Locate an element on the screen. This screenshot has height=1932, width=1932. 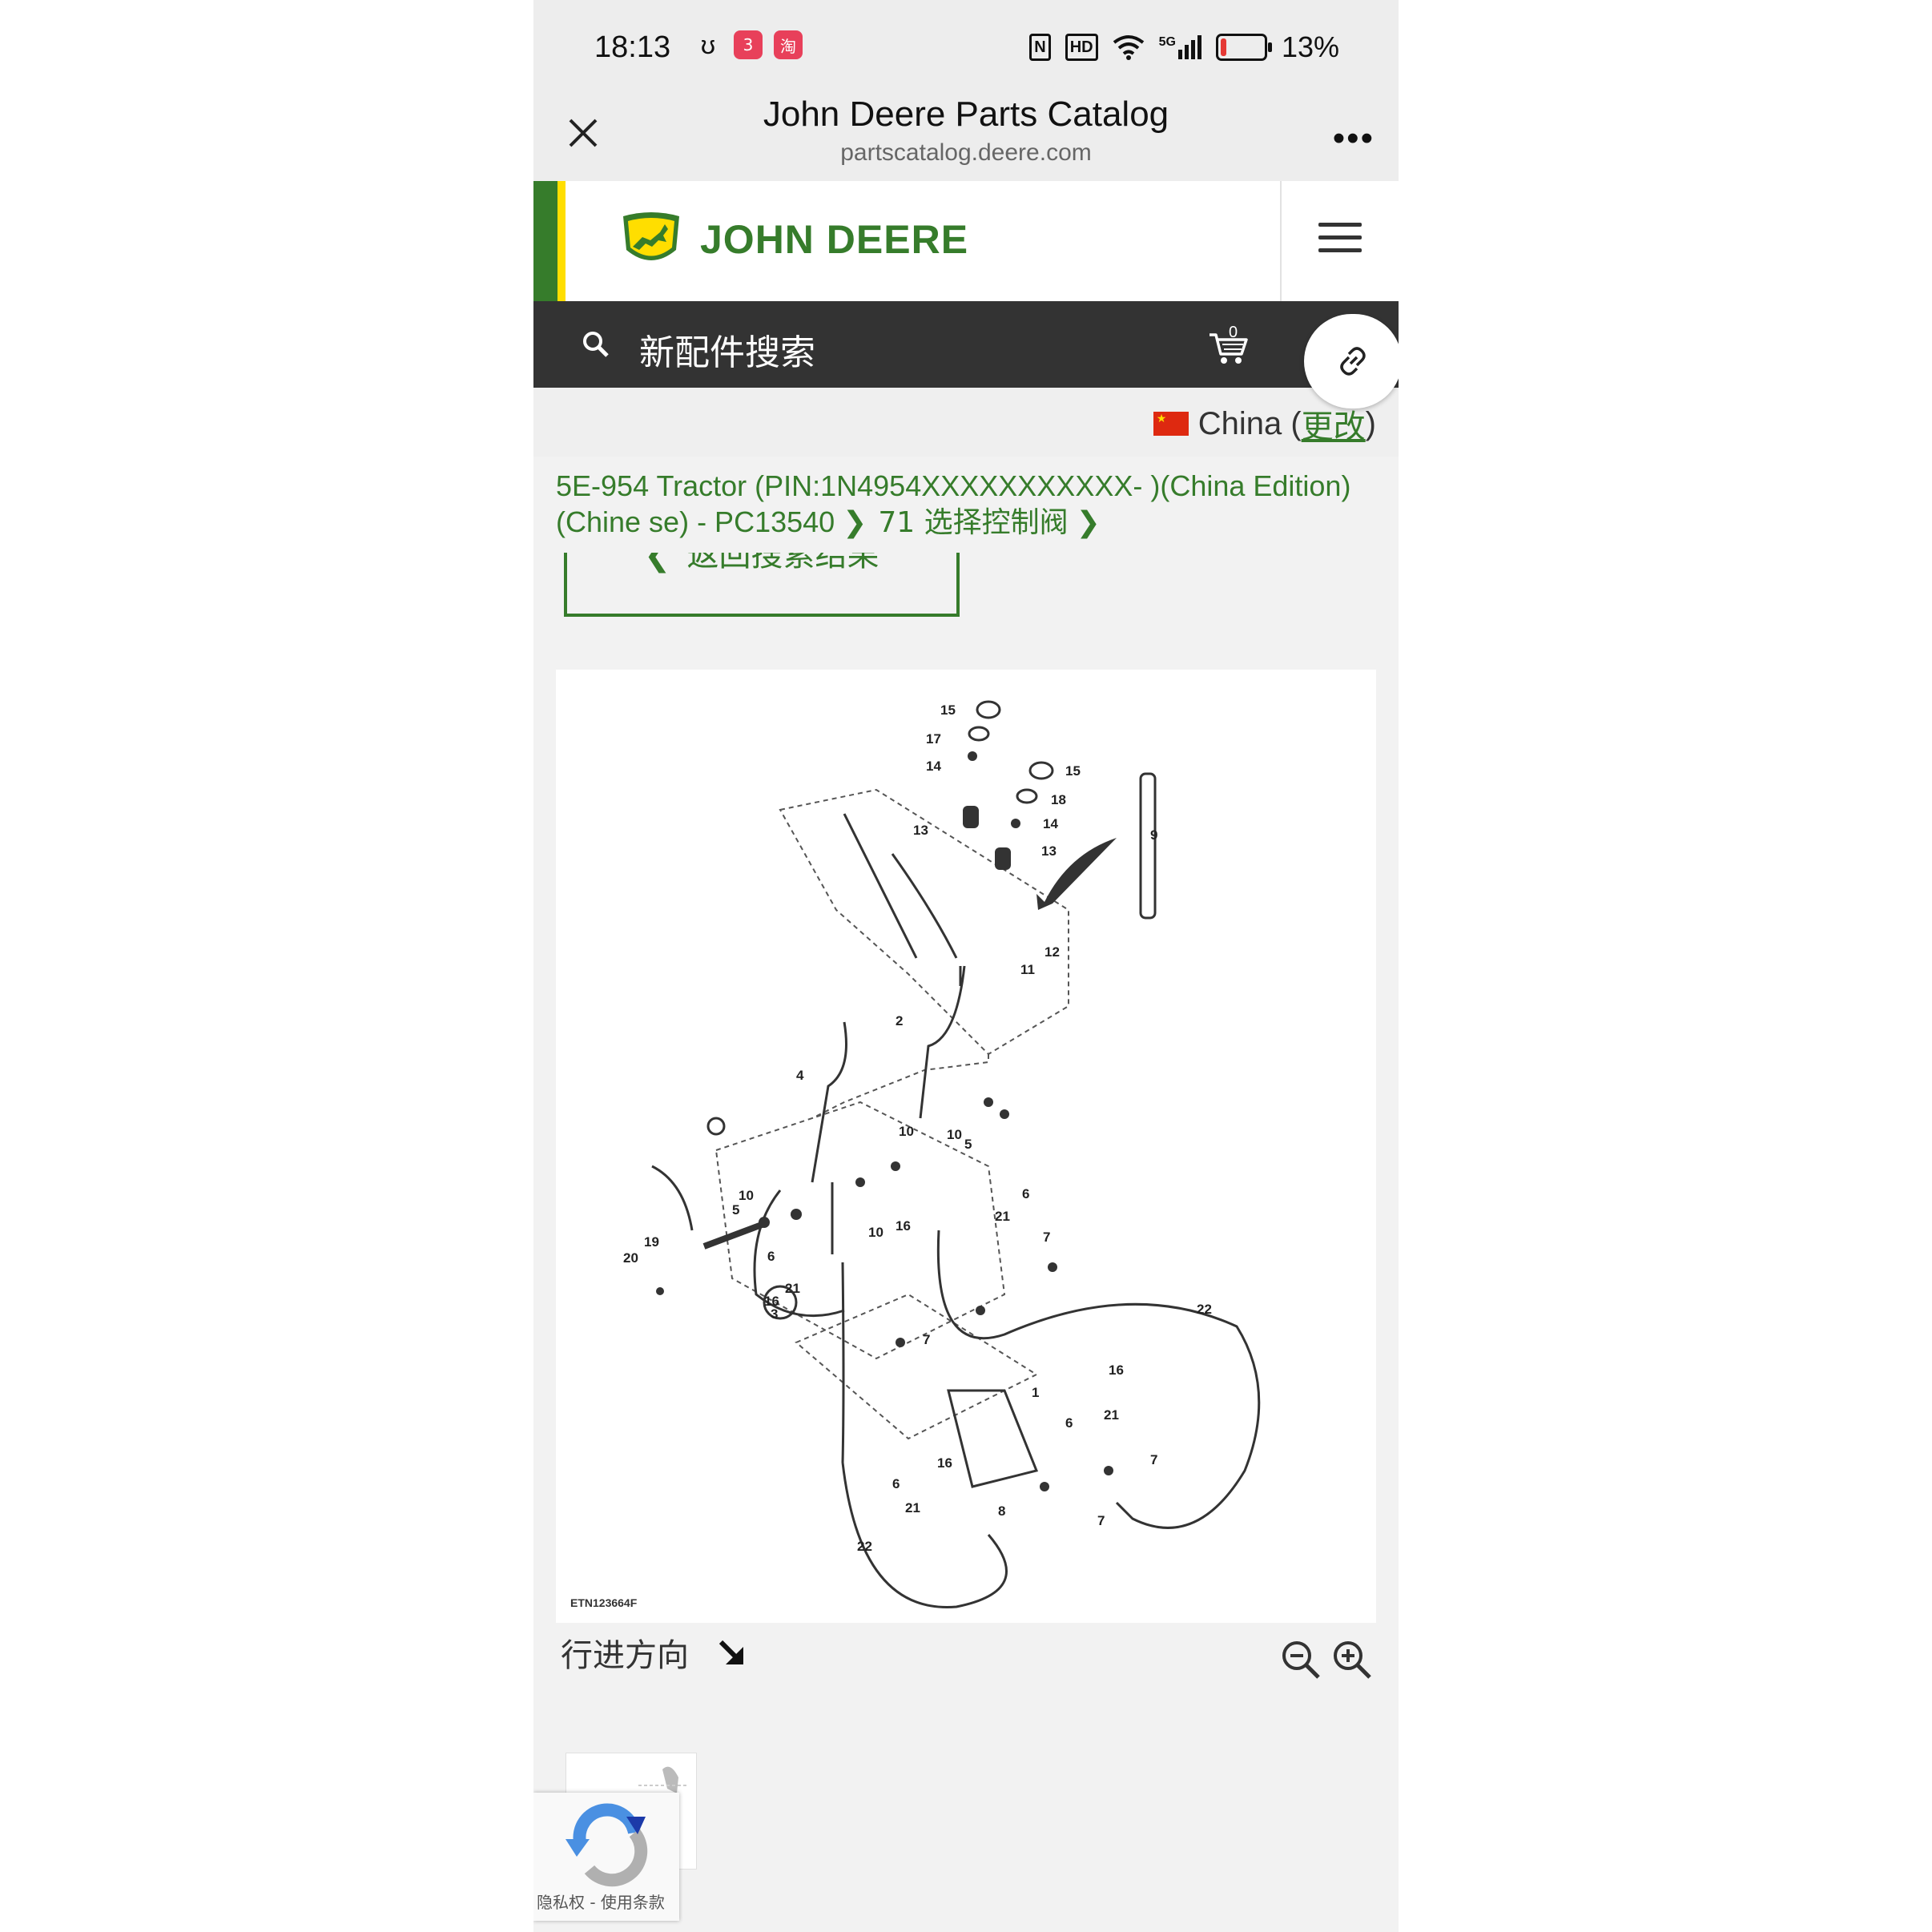
header-divider is located at coordinates (1281, 241).